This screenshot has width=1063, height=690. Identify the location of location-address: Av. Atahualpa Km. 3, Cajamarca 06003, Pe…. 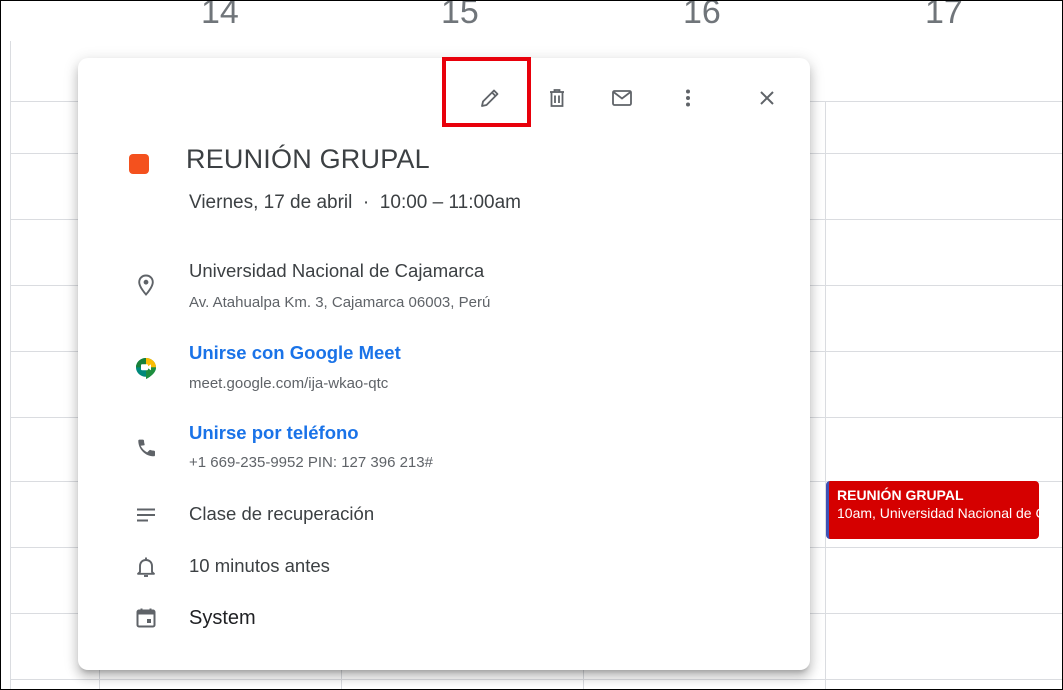
(340, 302).